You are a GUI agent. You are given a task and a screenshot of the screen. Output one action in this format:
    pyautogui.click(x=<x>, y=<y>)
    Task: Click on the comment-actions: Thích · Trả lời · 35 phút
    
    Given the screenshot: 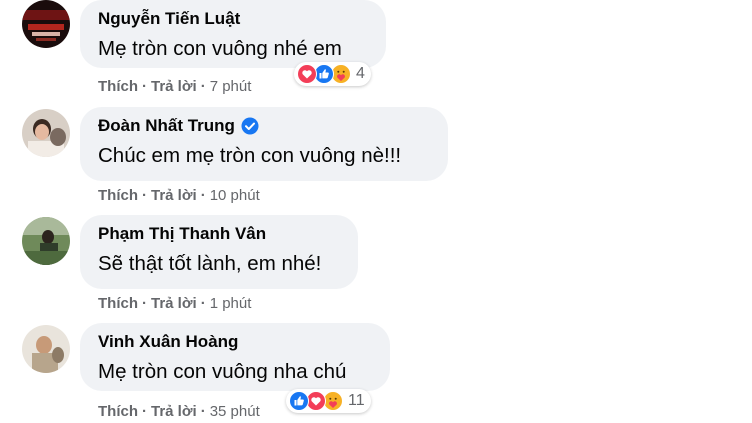 What is the action you would take?
    pyautogui.click(x=179, y=412)
    